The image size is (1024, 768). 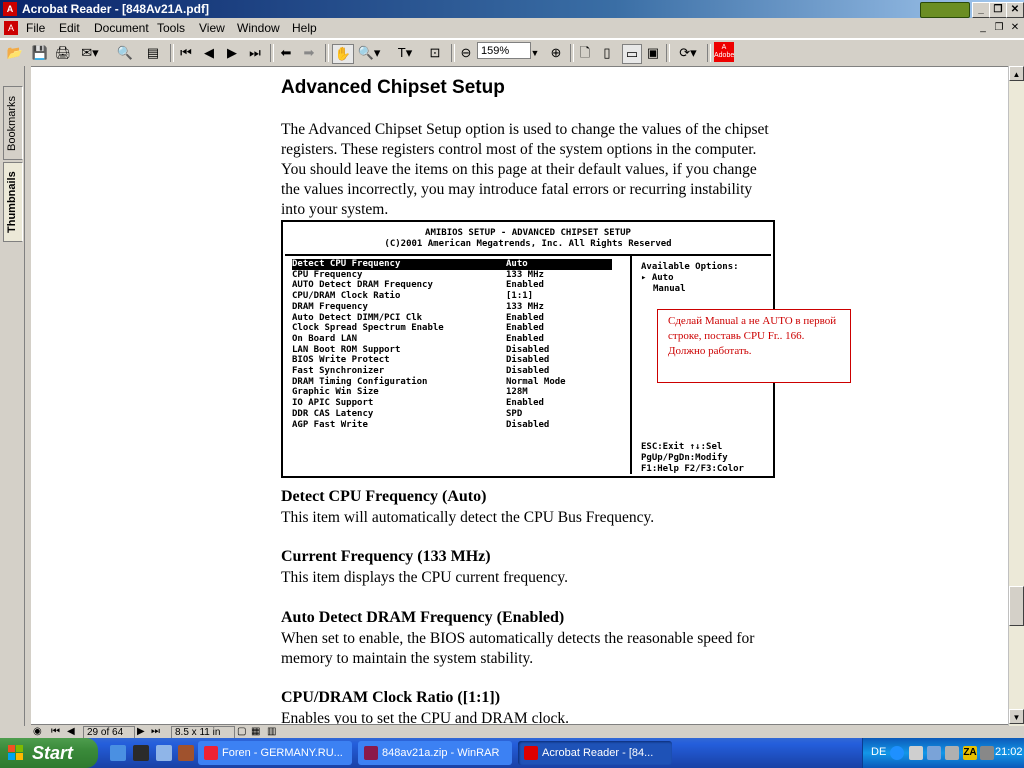 What do you see at coordinates (413, 296) in the screenshot?
I see `bios-row: CPU/DRAM Clock Ratio [1:1]` at bounding box center [413, 296].